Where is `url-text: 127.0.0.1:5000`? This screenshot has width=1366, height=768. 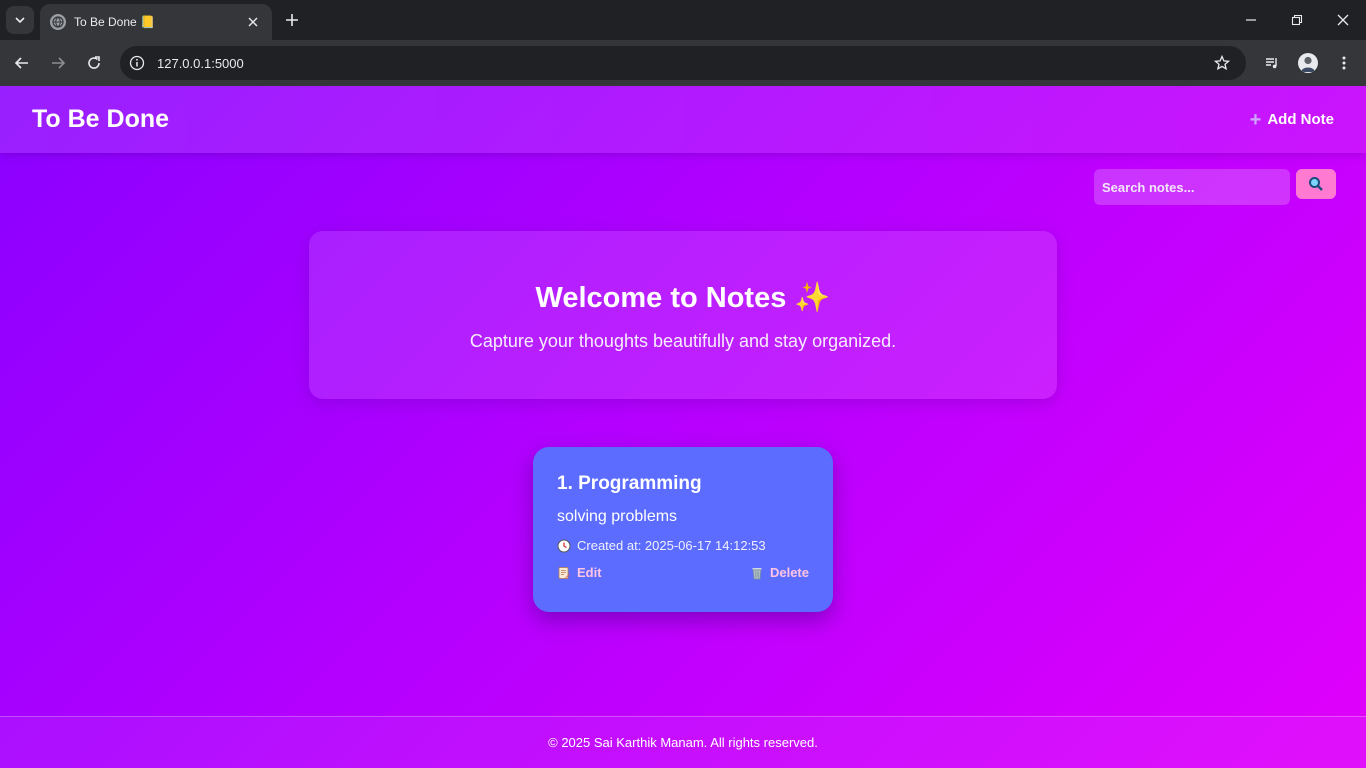 url-text: 127.0.0.1:5000 is located at coordinates (682, 63).